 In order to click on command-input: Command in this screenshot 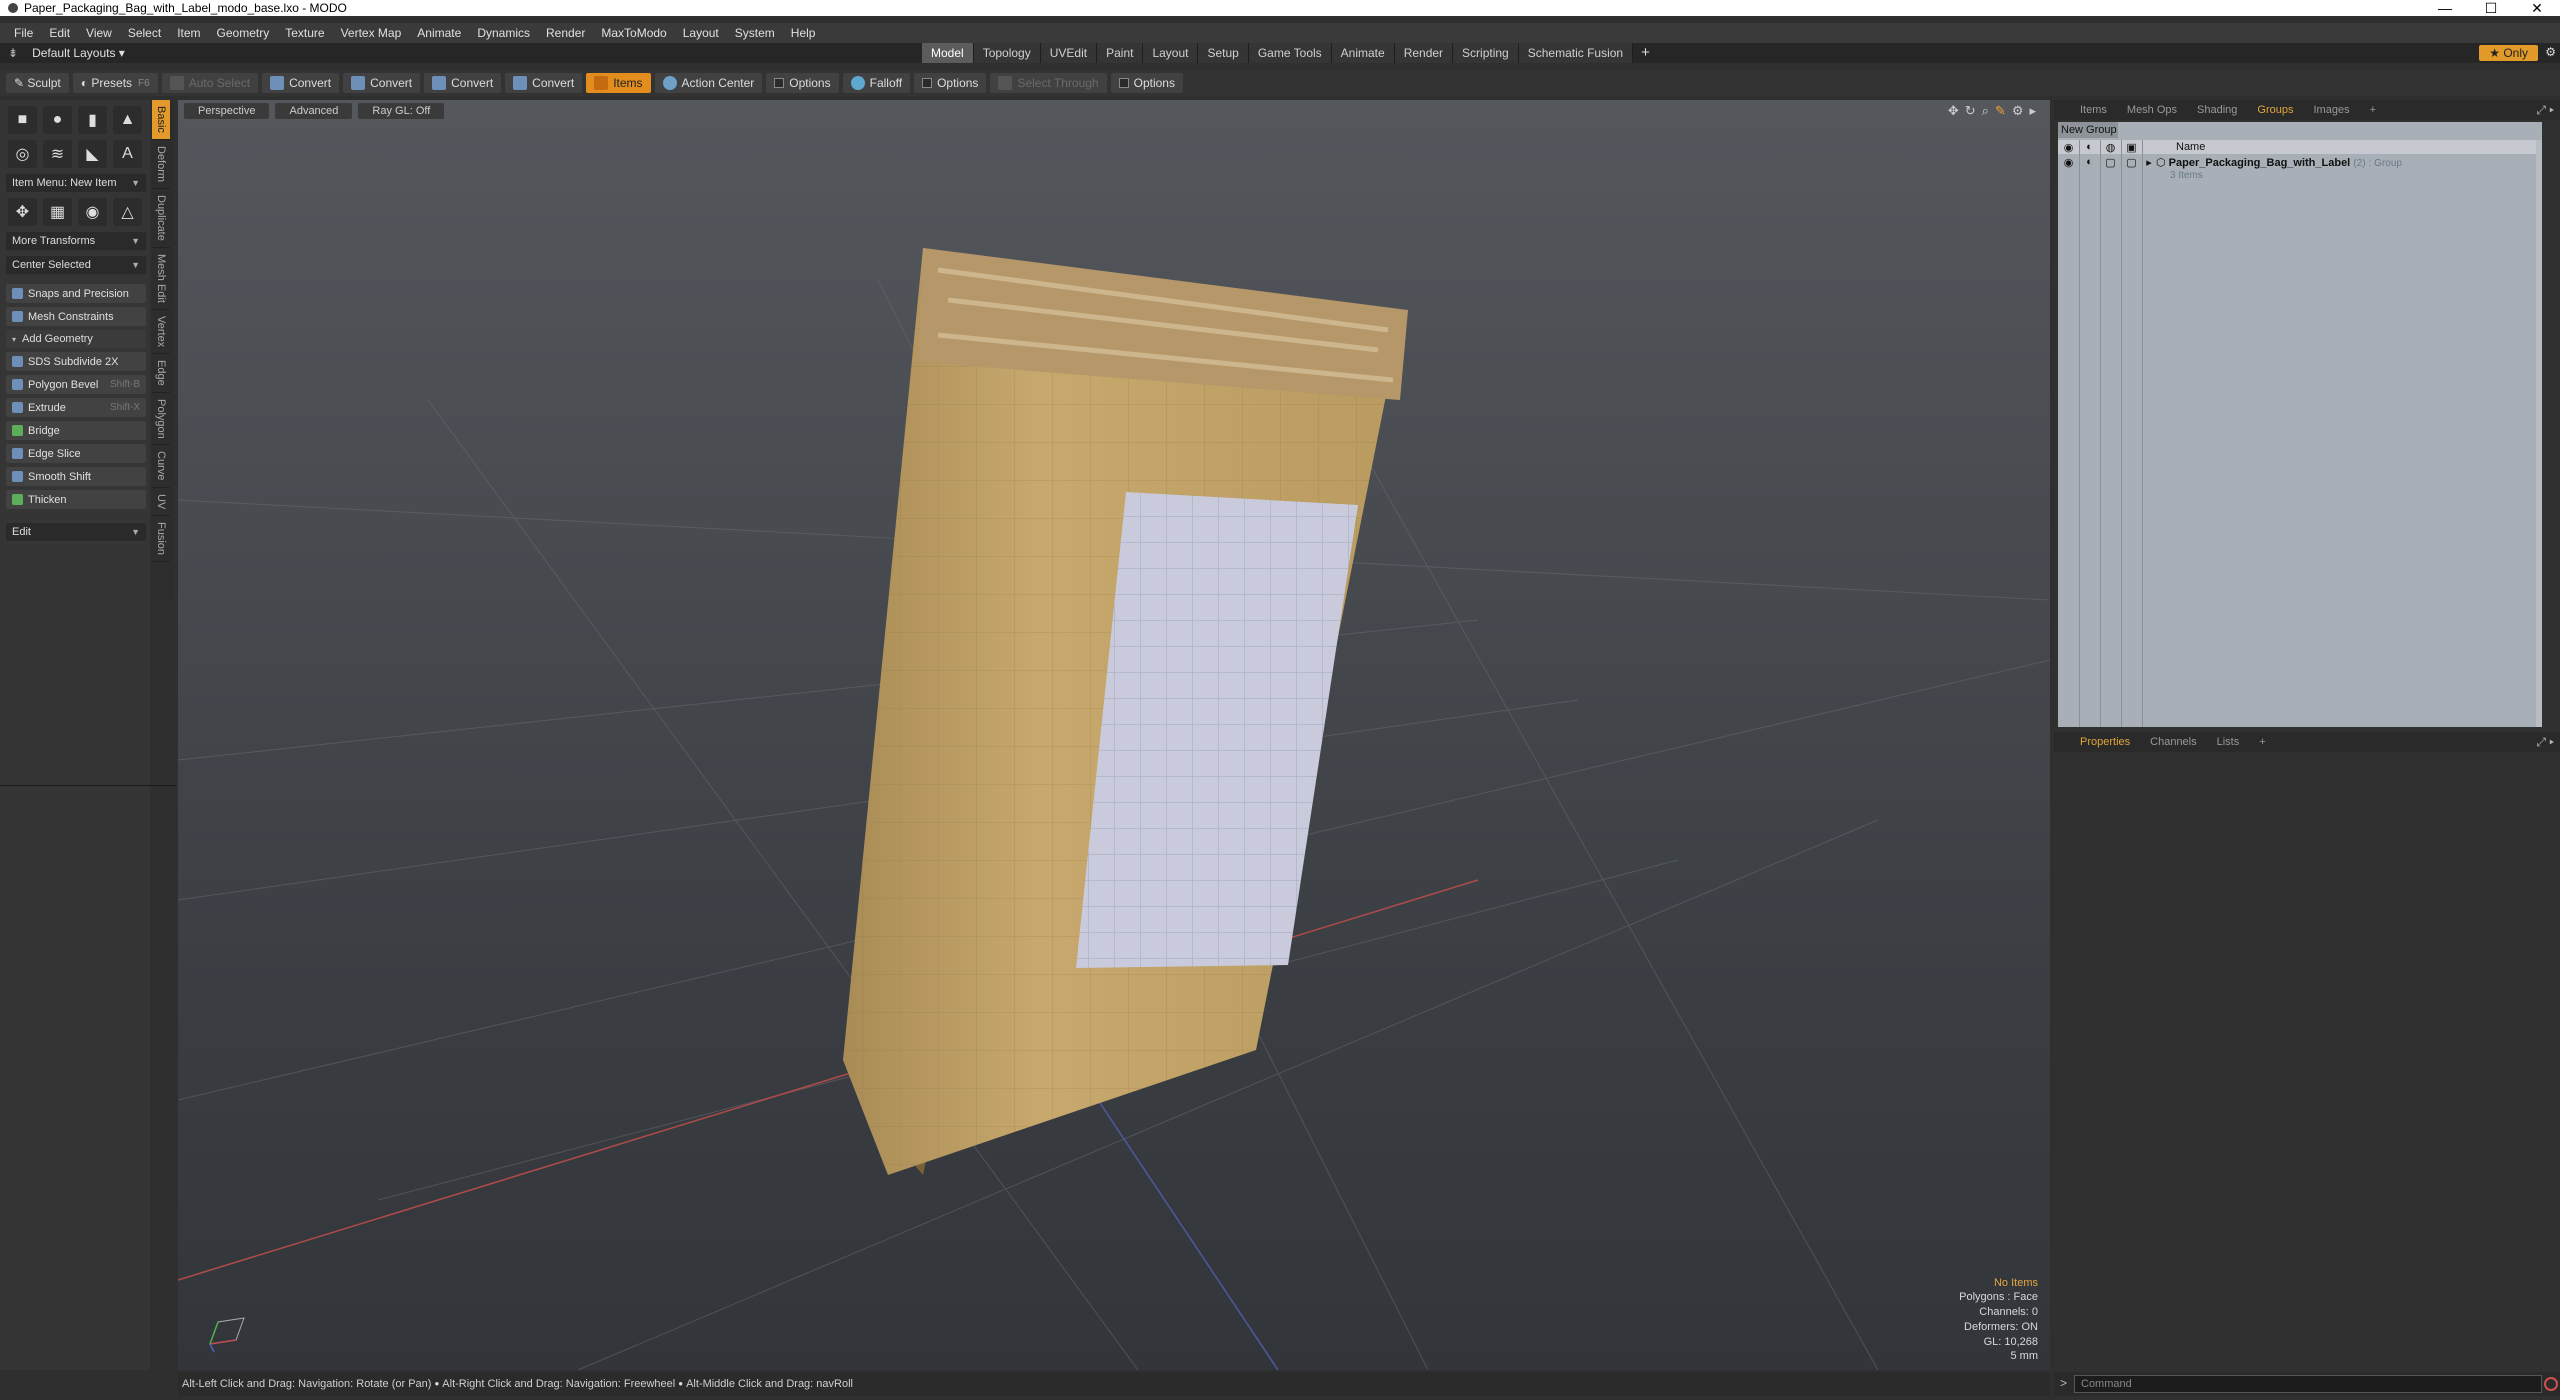, I will do `click(2308, 1384)`.